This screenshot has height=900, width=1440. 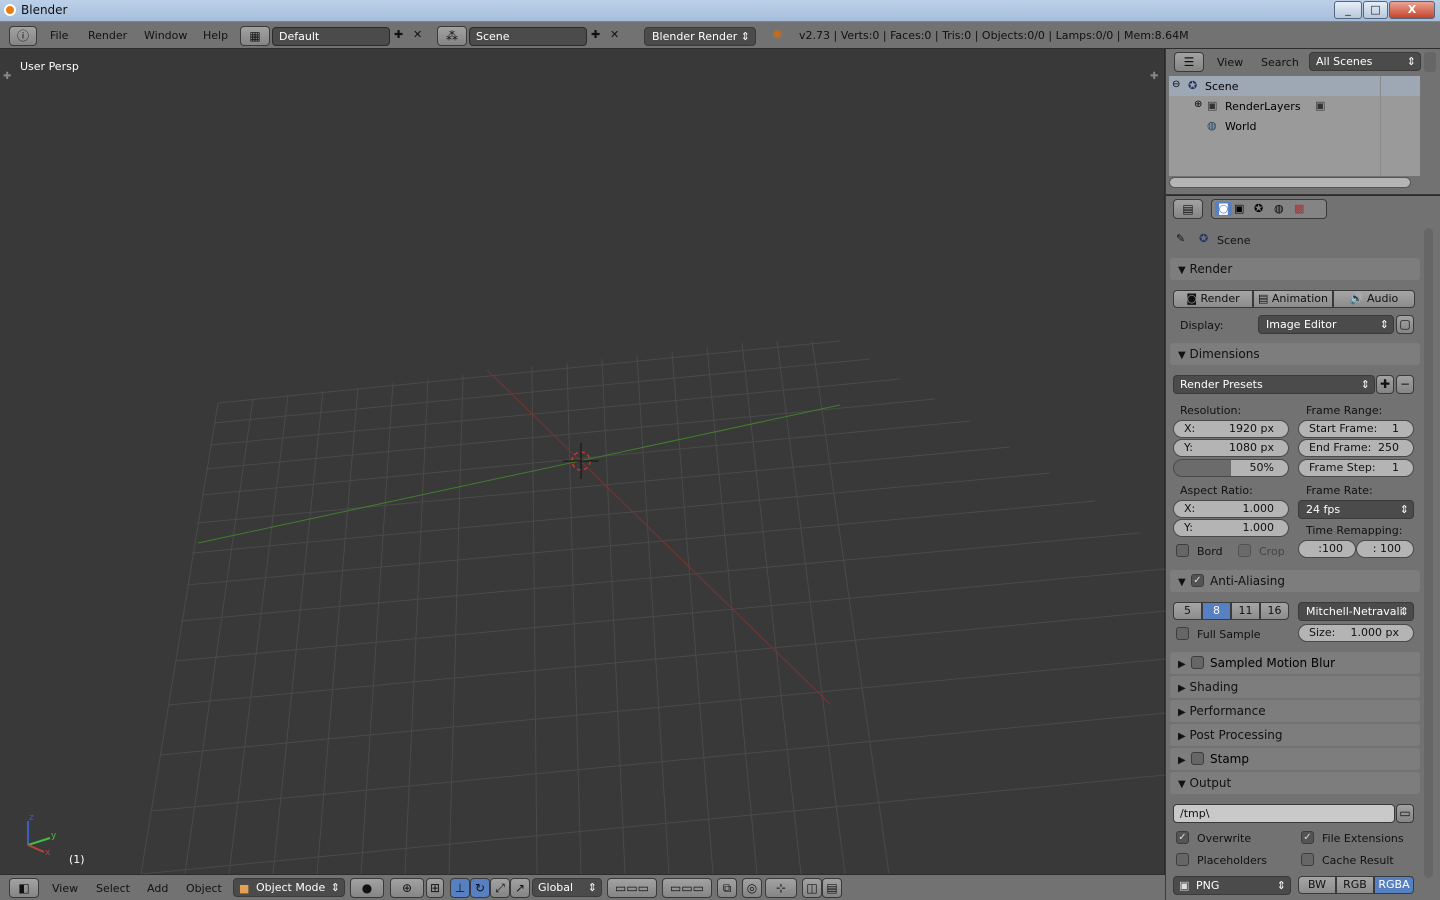 What do you see at coordinates (289, 887) in the screenshot?
I see `mode-select: Object Mode ⇕` at bounding box center [289, 887].